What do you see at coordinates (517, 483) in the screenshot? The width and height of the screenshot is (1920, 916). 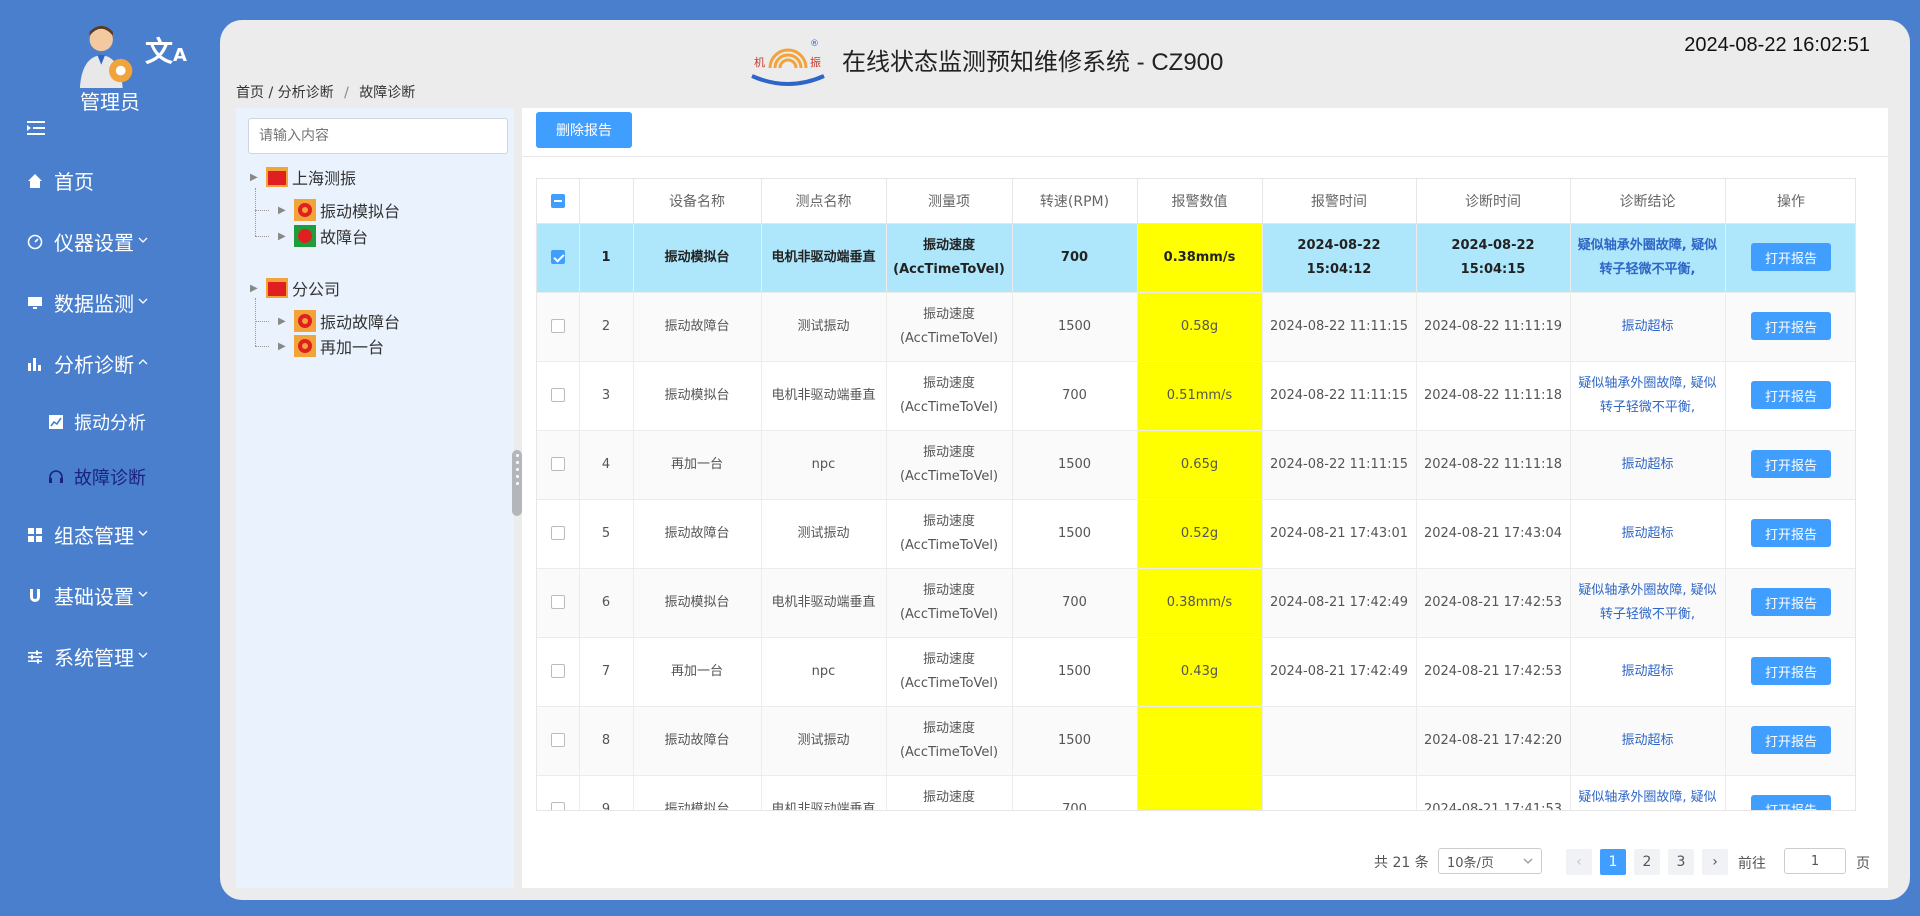 I see `panel-resize-handle` at bounding box center [517, 483].